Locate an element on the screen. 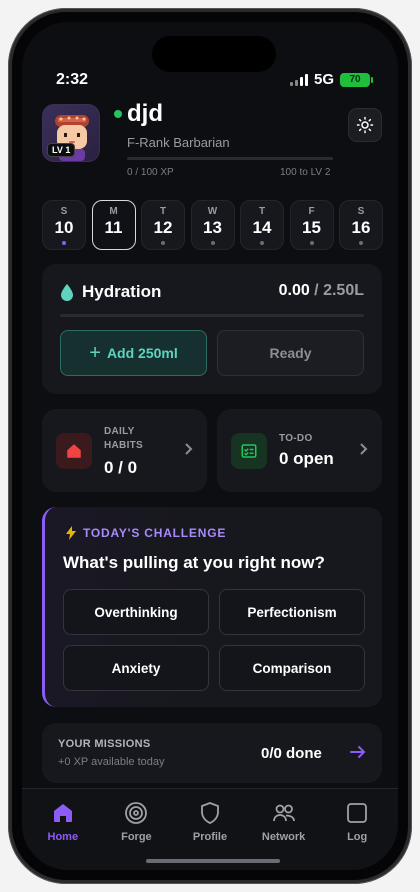 The height and width of the screenshot is (892, 420). square-icon is located at coordinates (357, 813).